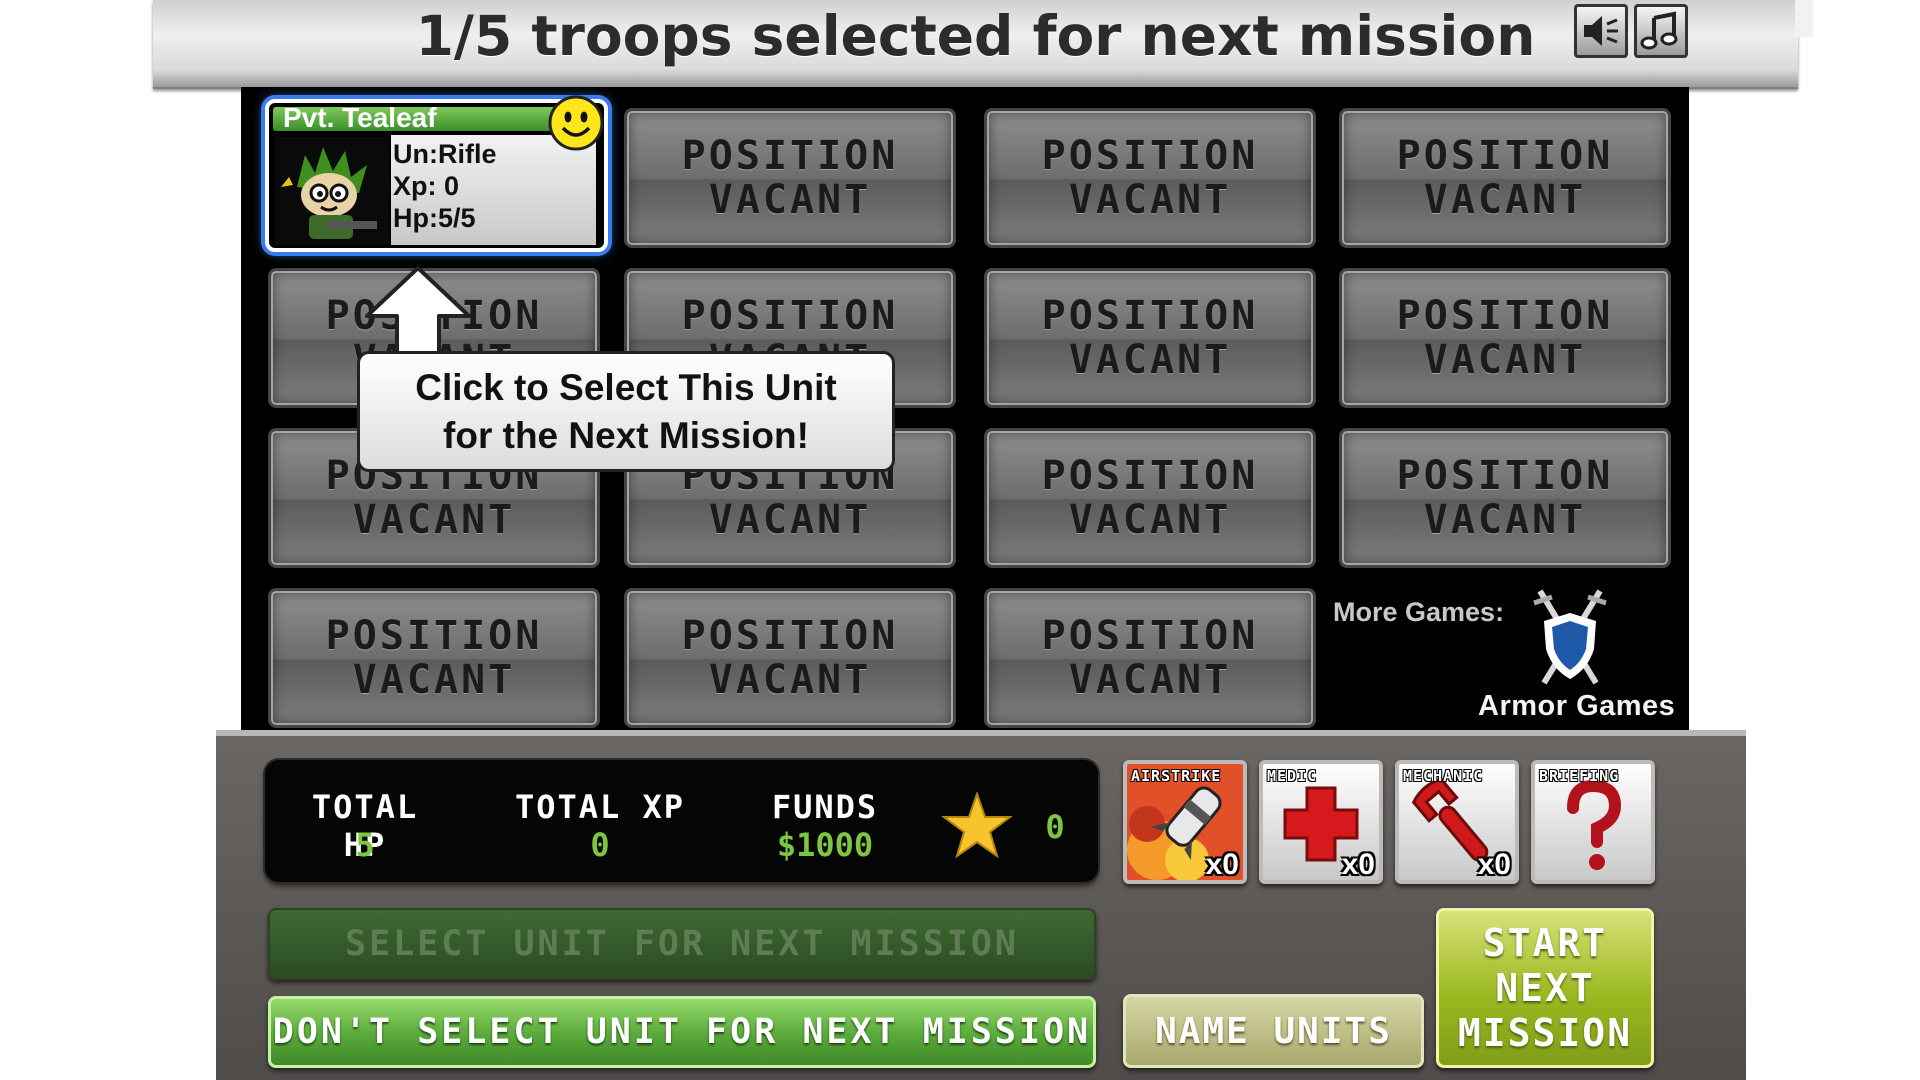 The width and height of the screenshot is (1920, 1080). What do you see at coordinates (1185, 822) in the screenshot?
I see `airstrike-button: AIRSTRIKE x0` at bounding box center [1185, 822].